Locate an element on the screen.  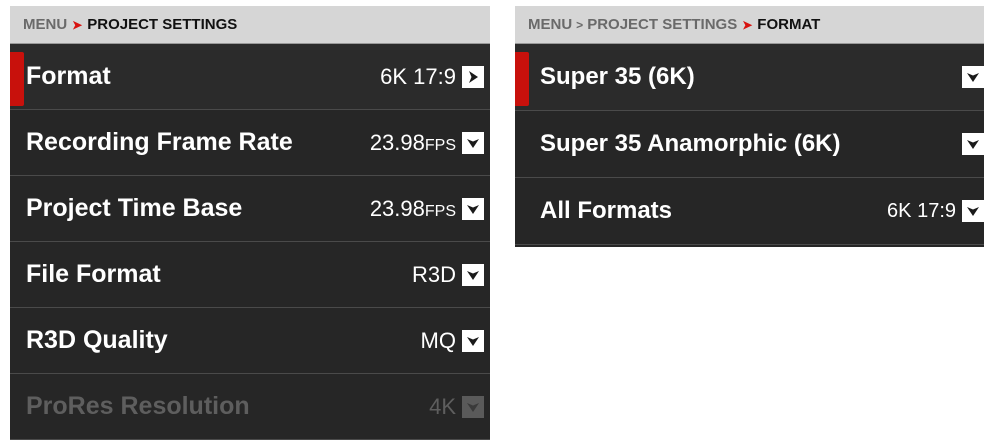
format-item-super35-anamorphic: Super 35 Anamorphic (6K) is located at coordinates (749, 144).